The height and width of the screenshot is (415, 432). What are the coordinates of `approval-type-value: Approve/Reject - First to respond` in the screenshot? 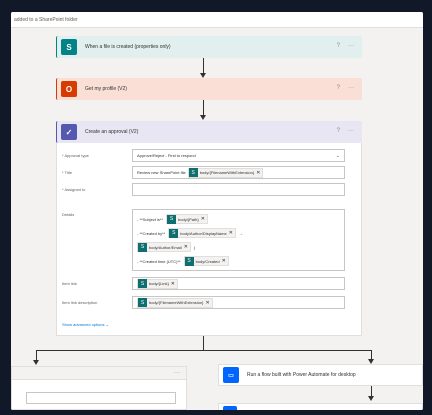 It's located at (166, 155).